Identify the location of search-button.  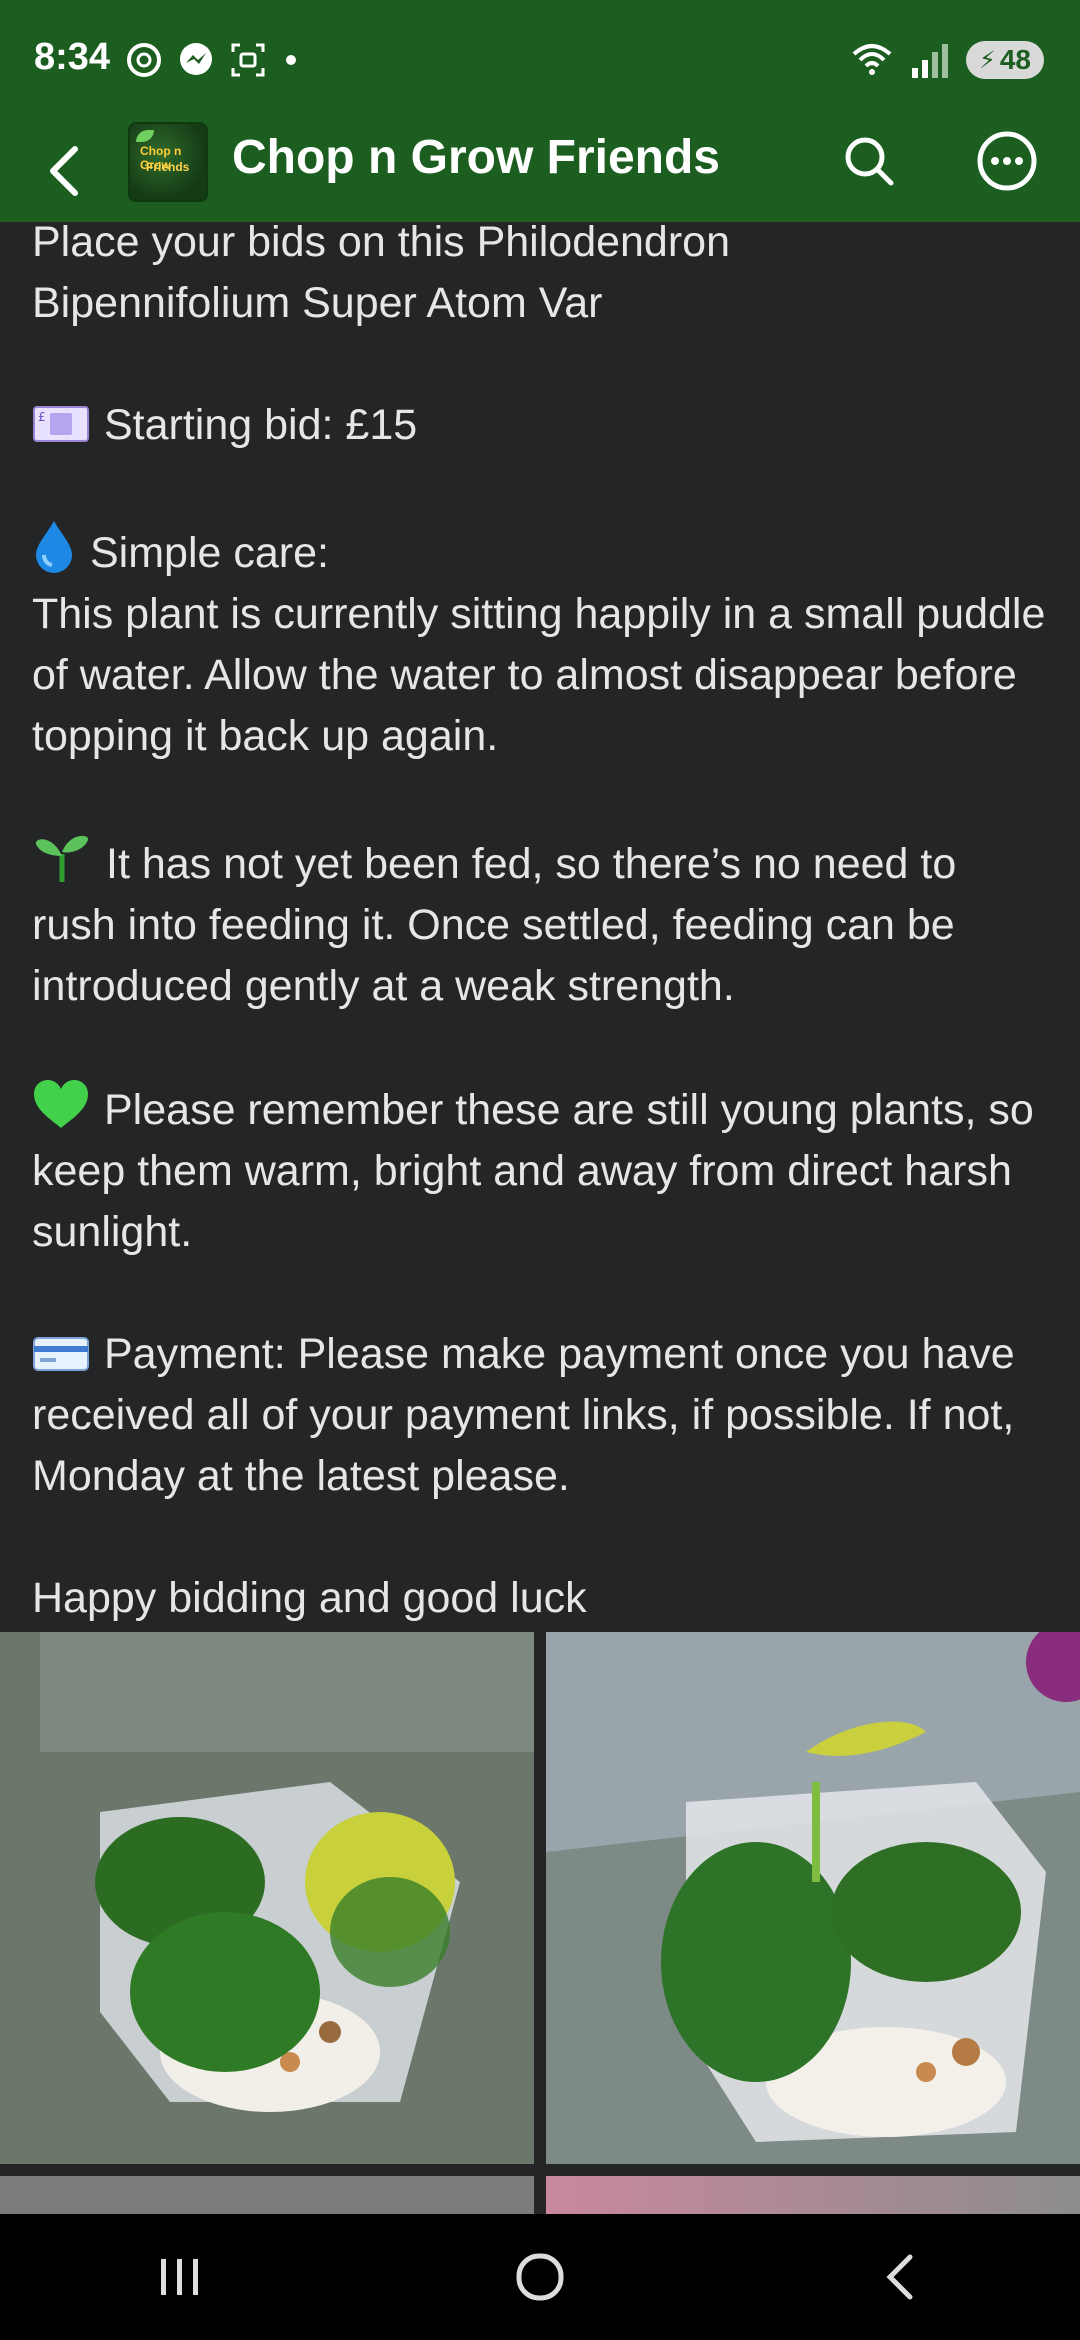
(869, 161).